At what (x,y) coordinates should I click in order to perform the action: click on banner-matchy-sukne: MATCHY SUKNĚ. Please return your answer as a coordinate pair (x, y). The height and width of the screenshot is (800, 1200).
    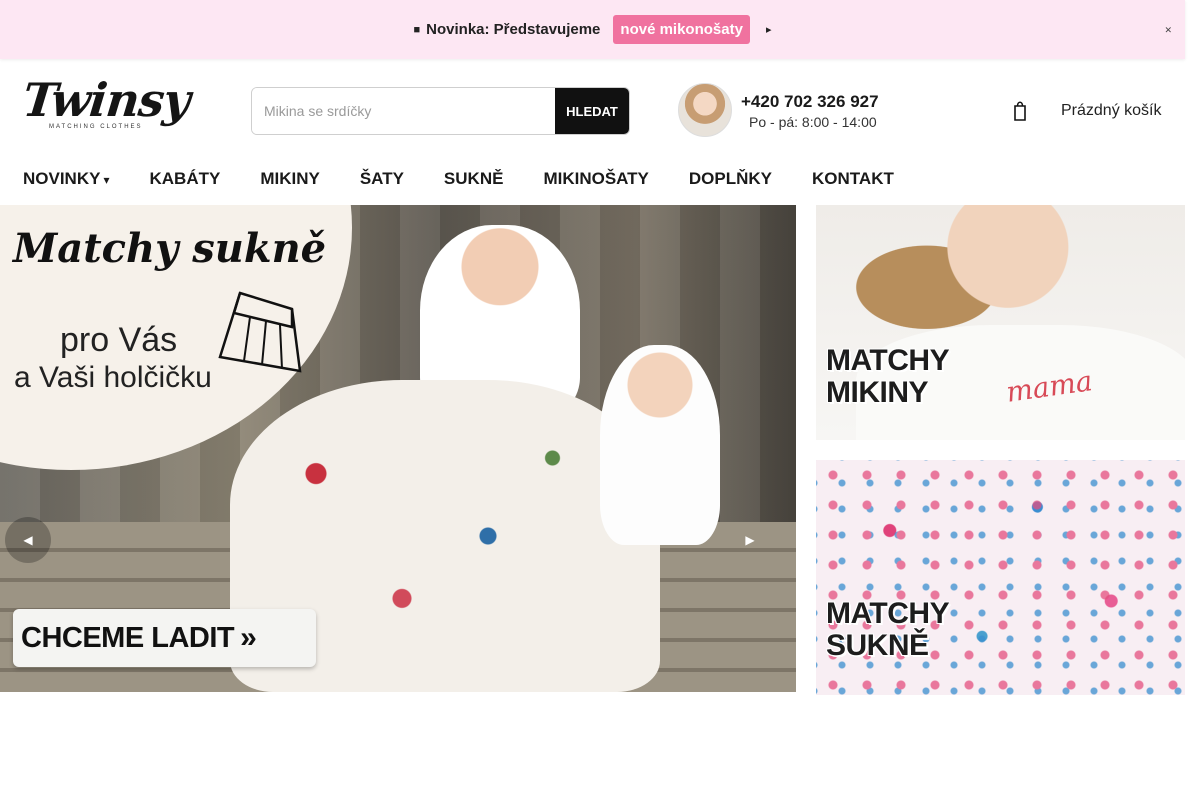
    Looking at the image, I should click on (1000, 577).